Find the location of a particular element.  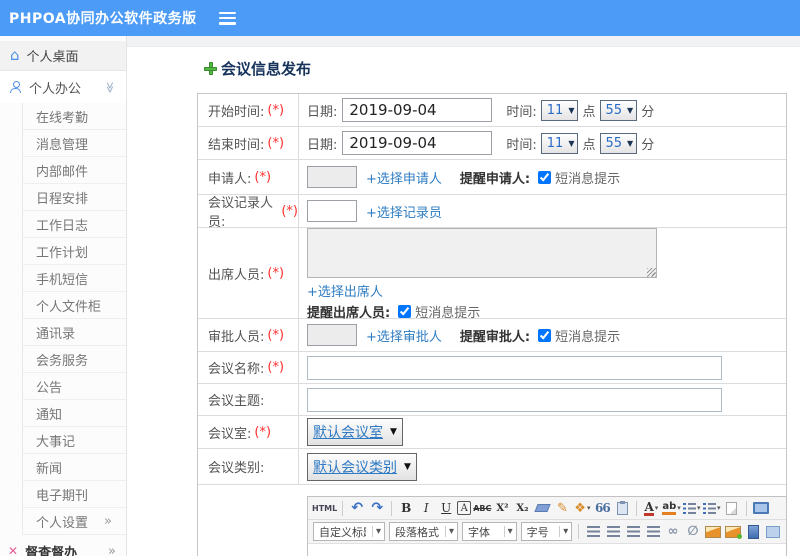

link-icon: ∞ is located at coordinates (673, 532).